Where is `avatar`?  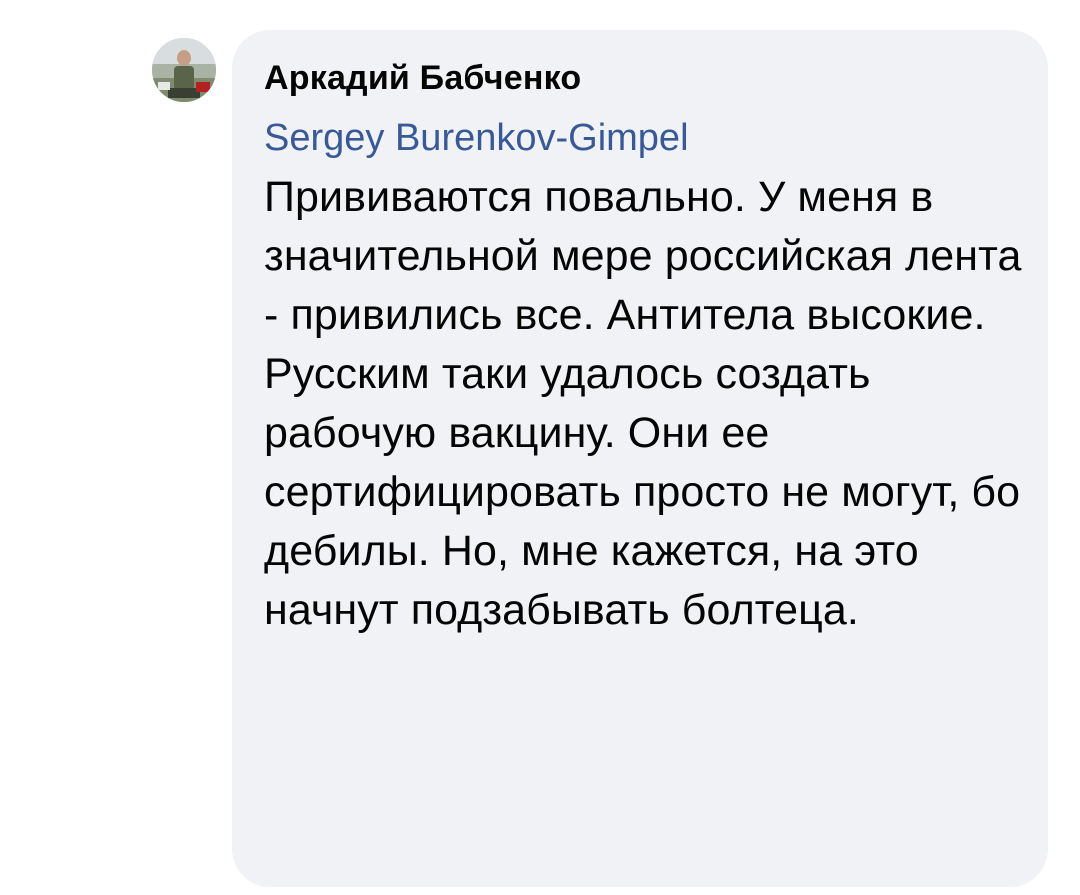 avatar is located at coordinates (184, 70).